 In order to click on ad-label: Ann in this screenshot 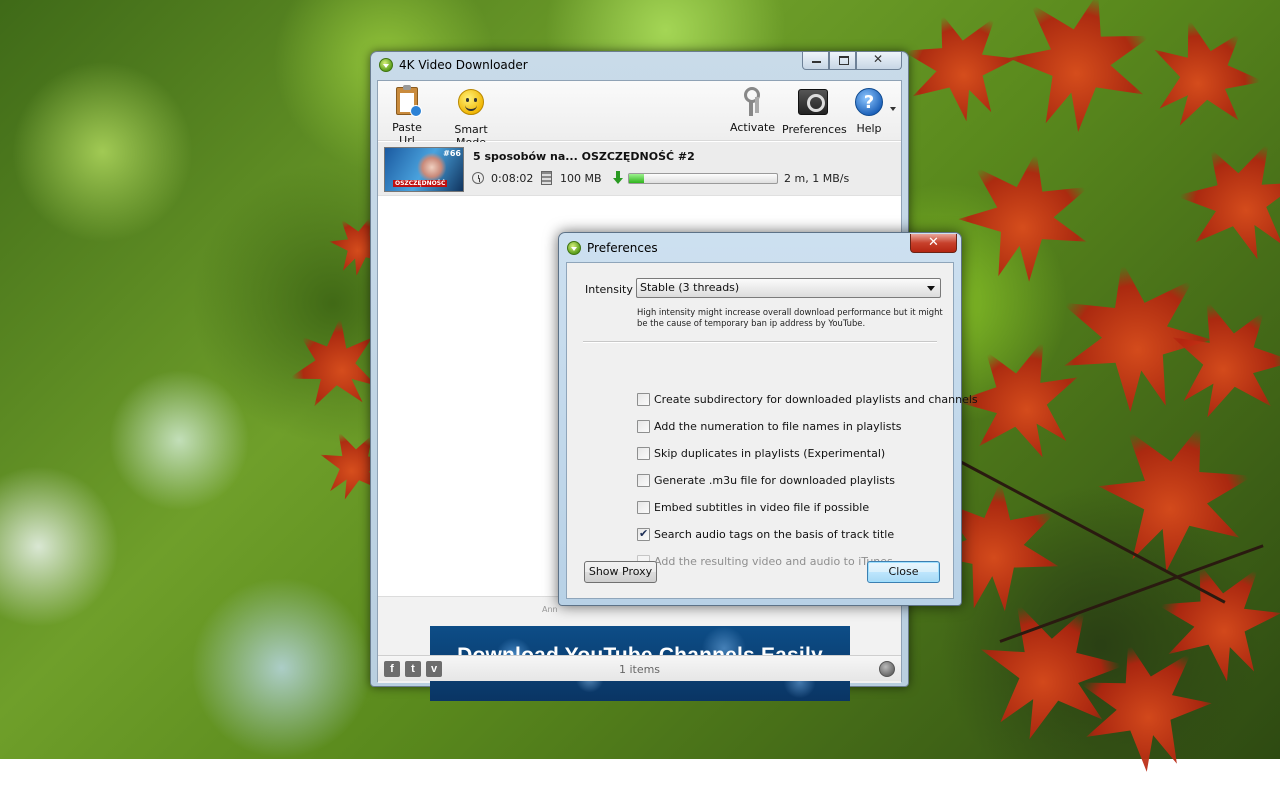, I will do `click(550, 609)`.